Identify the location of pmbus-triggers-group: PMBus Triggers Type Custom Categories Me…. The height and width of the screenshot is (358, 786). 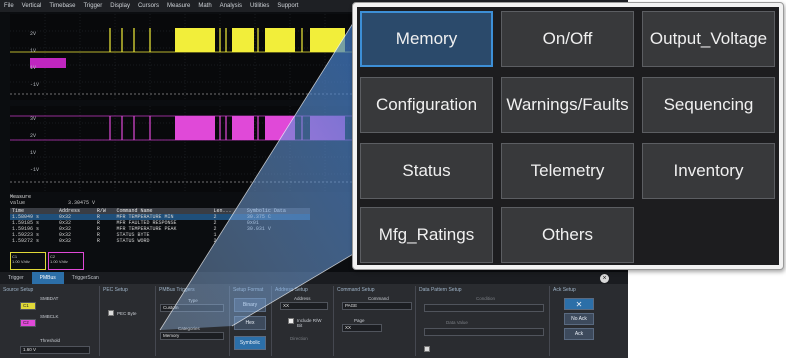
(193, 321).